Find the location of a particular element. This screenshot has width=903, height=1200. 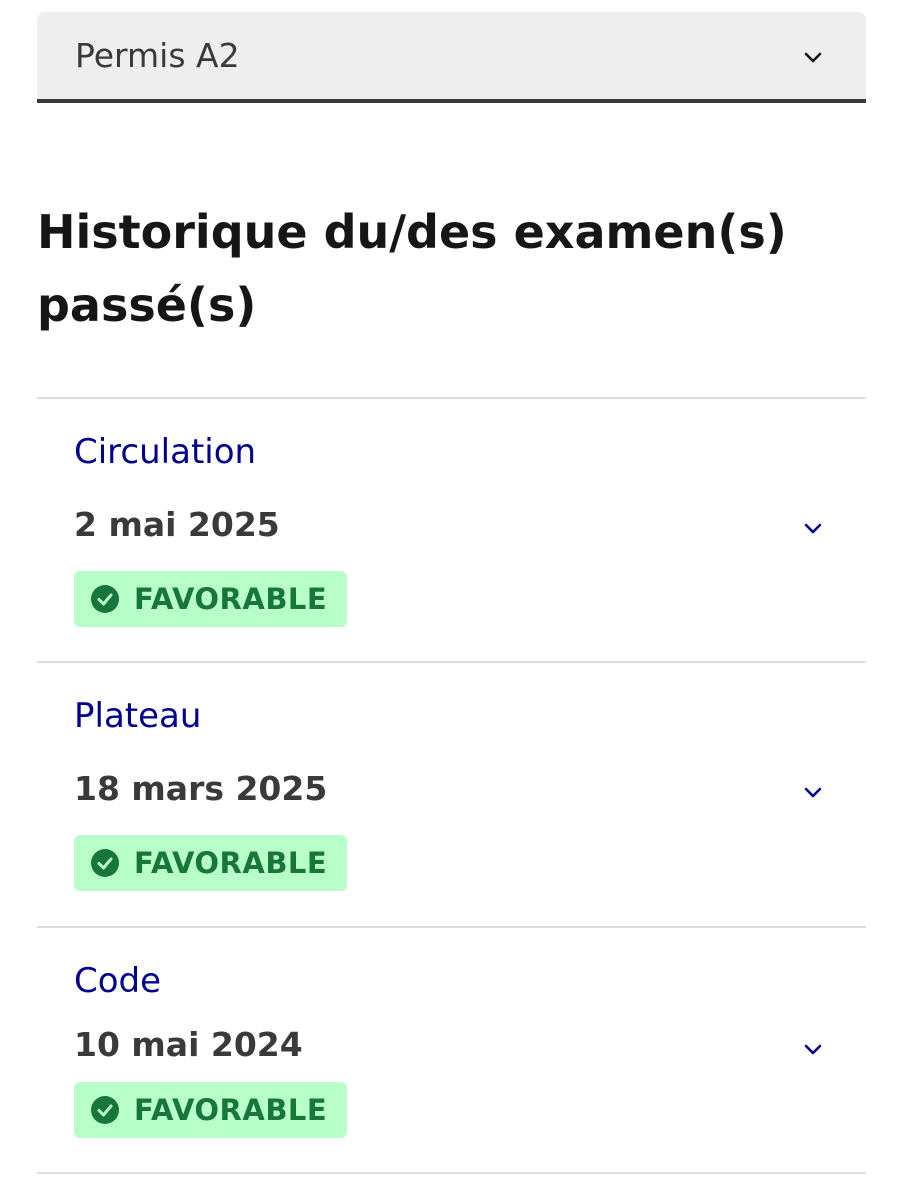

permit-select: Permis A2 is located at coordinates (451, 57).